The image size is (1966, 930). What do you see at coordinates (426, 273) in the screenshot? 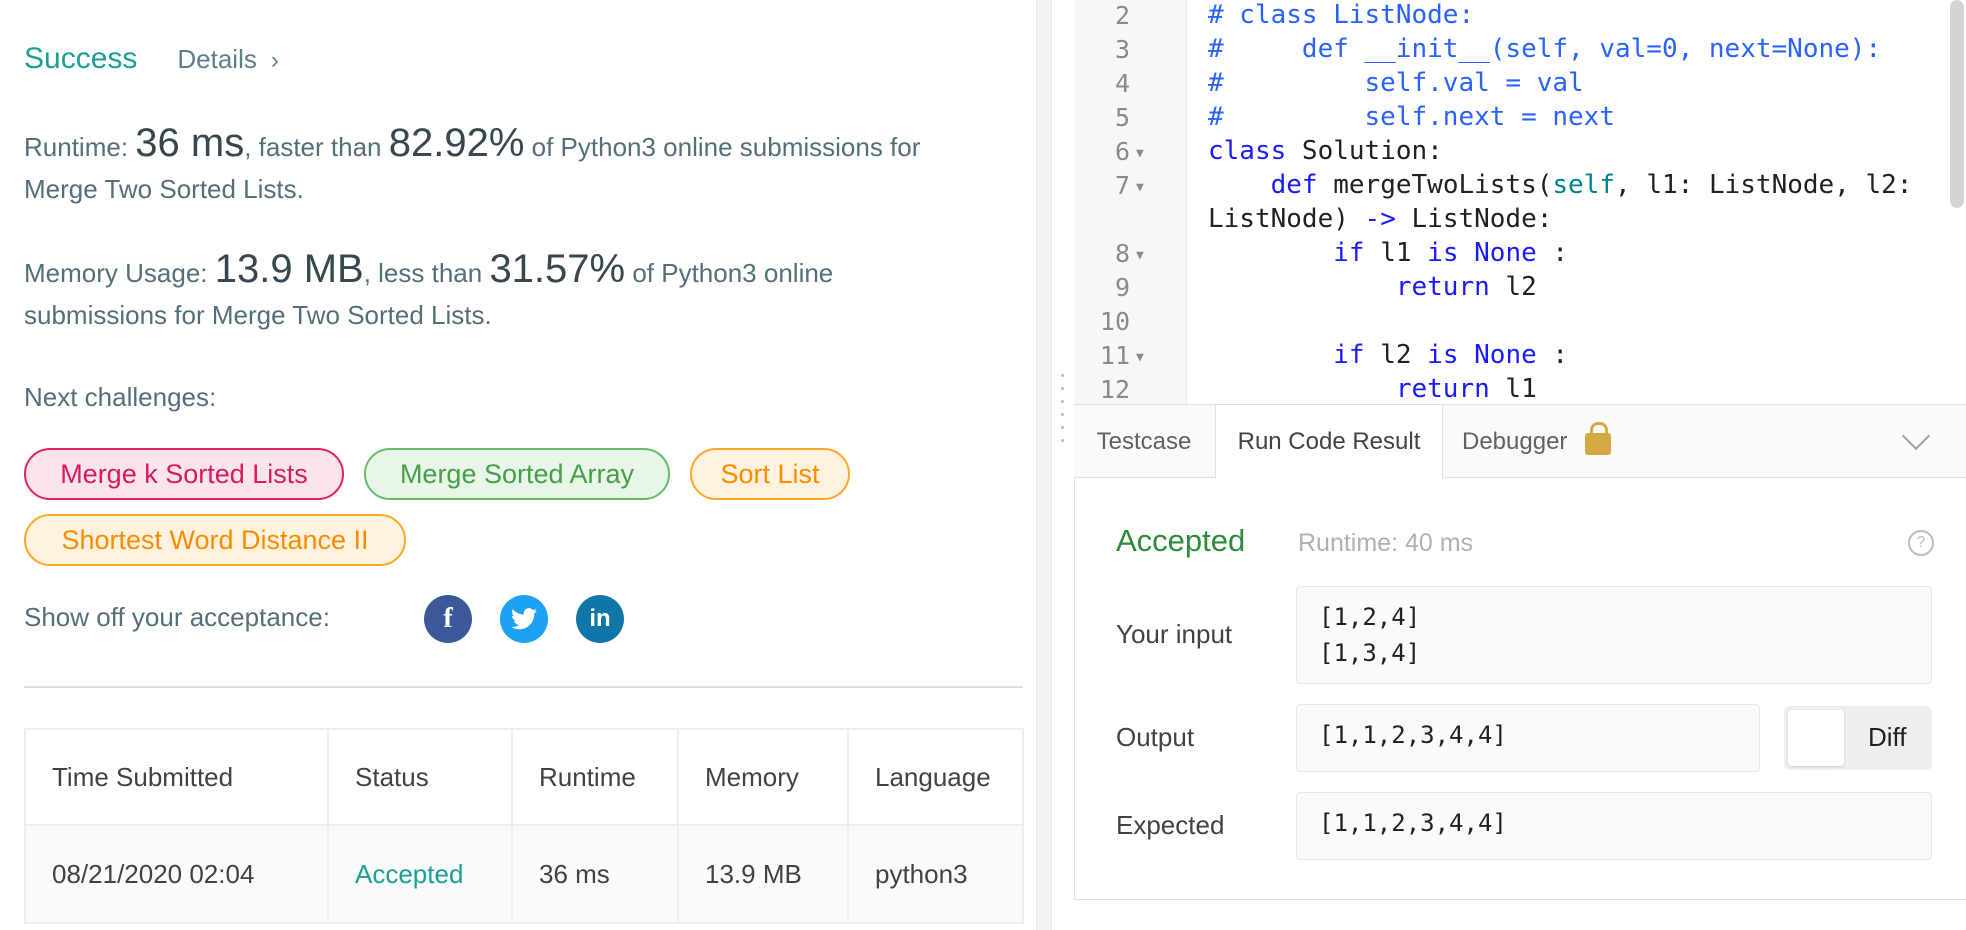
I see `memory-mid: , less than` at bounding box center [426, 273].